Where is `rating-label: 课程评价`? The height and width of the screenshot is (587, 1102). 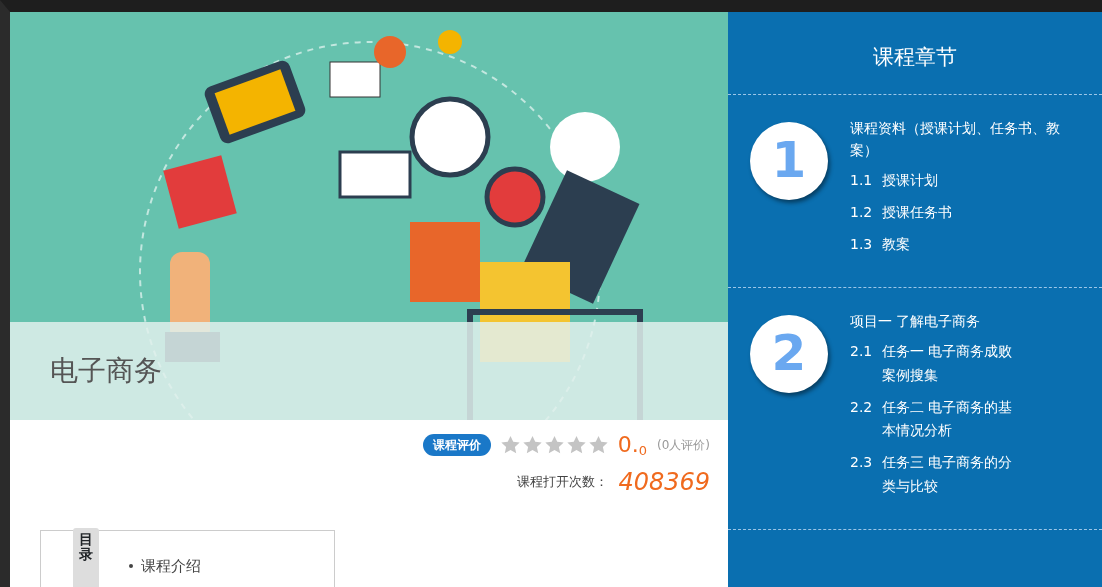 rating-label: 课程评价 is located at coordinates (456, 444).